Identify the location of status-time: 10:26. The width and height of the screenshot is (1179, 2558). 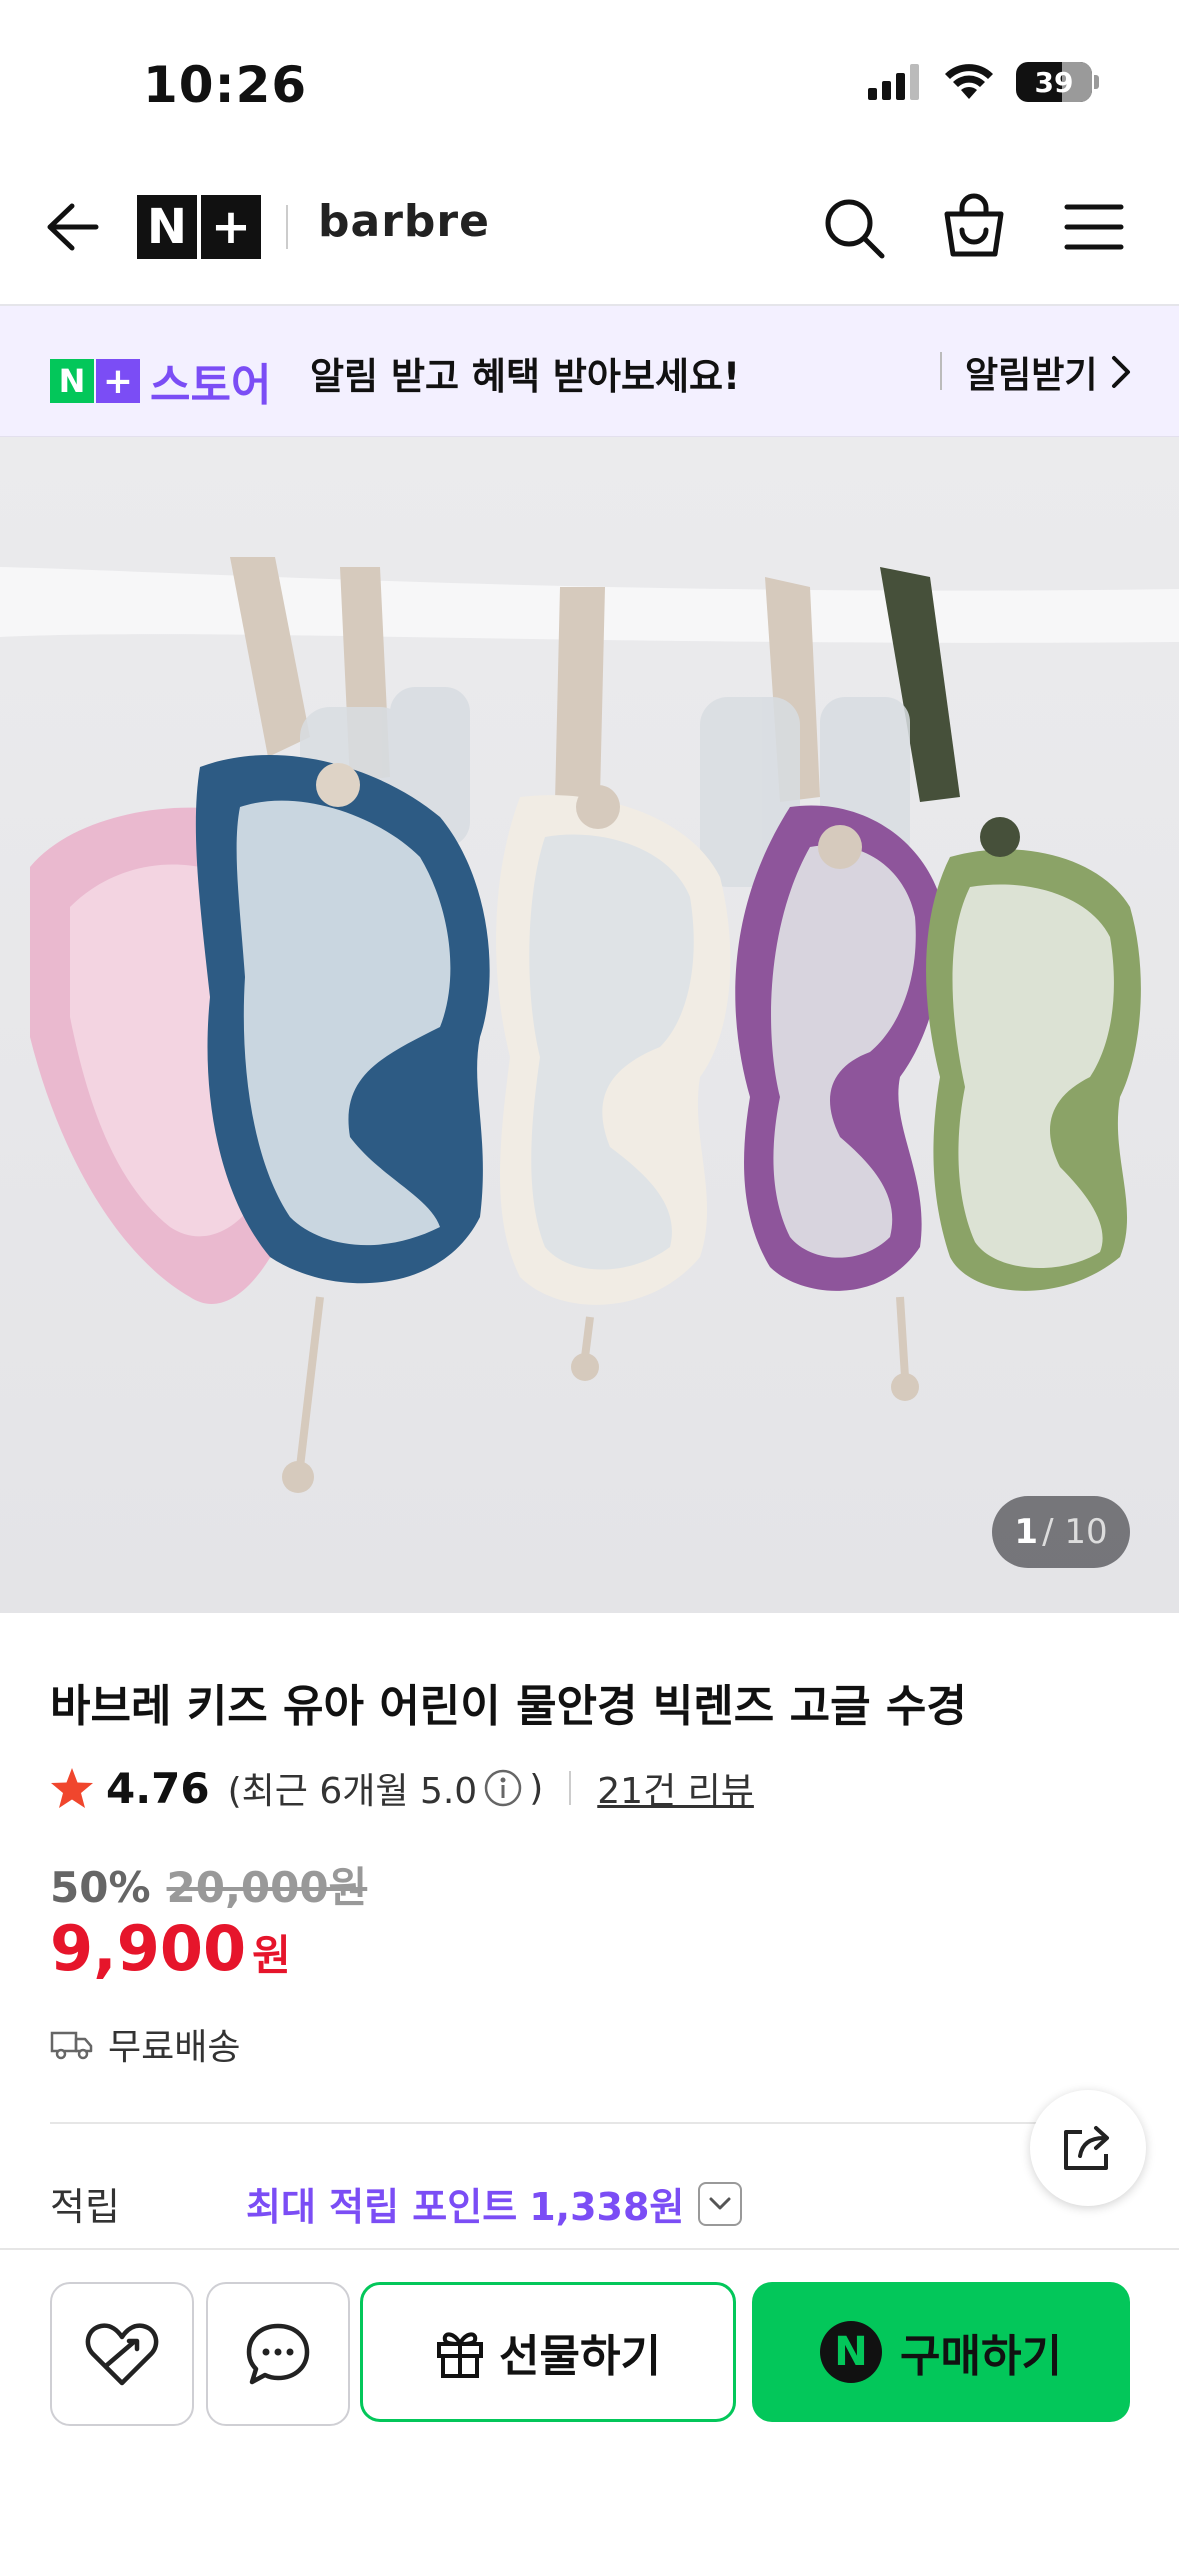
(225, 85).